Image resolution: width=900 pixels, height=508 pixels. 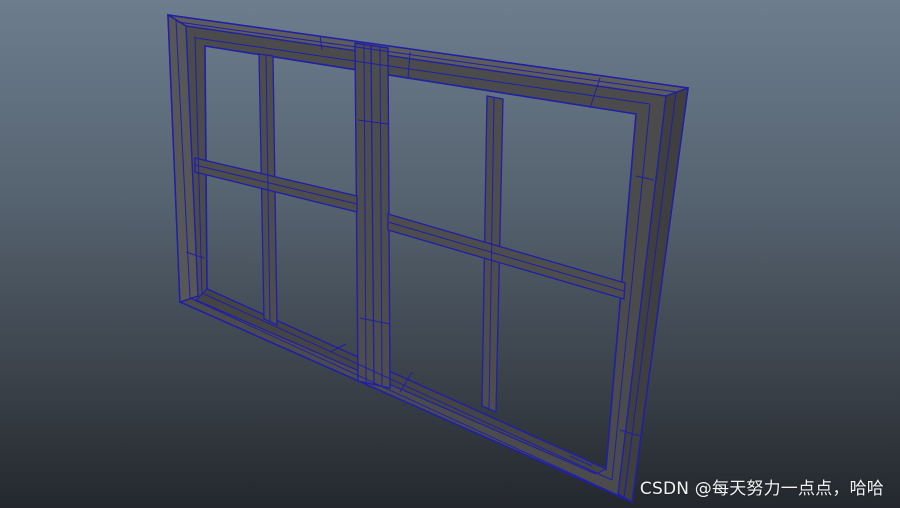 What do you see at coordinates (761, 489) in the screenshot?
I see `watermark-text: CSDN @每天努力一点点，哈哈` at bounding box center [761, 489].